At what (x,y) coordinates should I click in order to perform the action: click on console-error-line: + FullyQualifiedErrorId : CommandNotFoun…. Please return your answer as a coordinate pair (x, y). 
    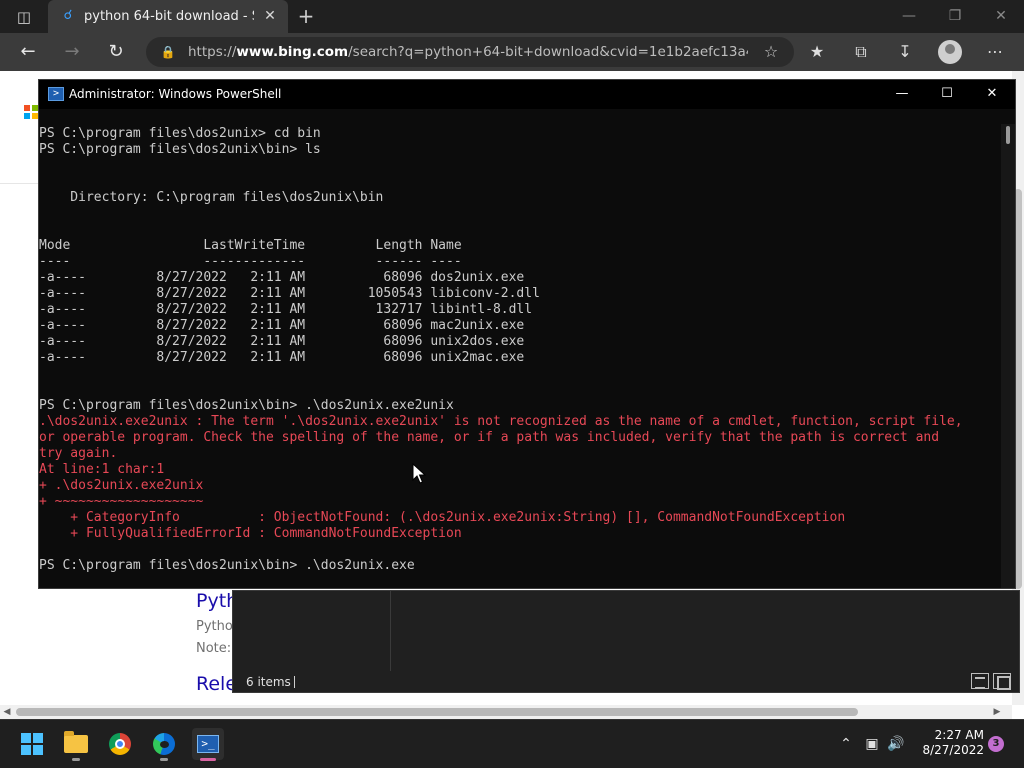
    Looking at the image, I should click on (250, 533).